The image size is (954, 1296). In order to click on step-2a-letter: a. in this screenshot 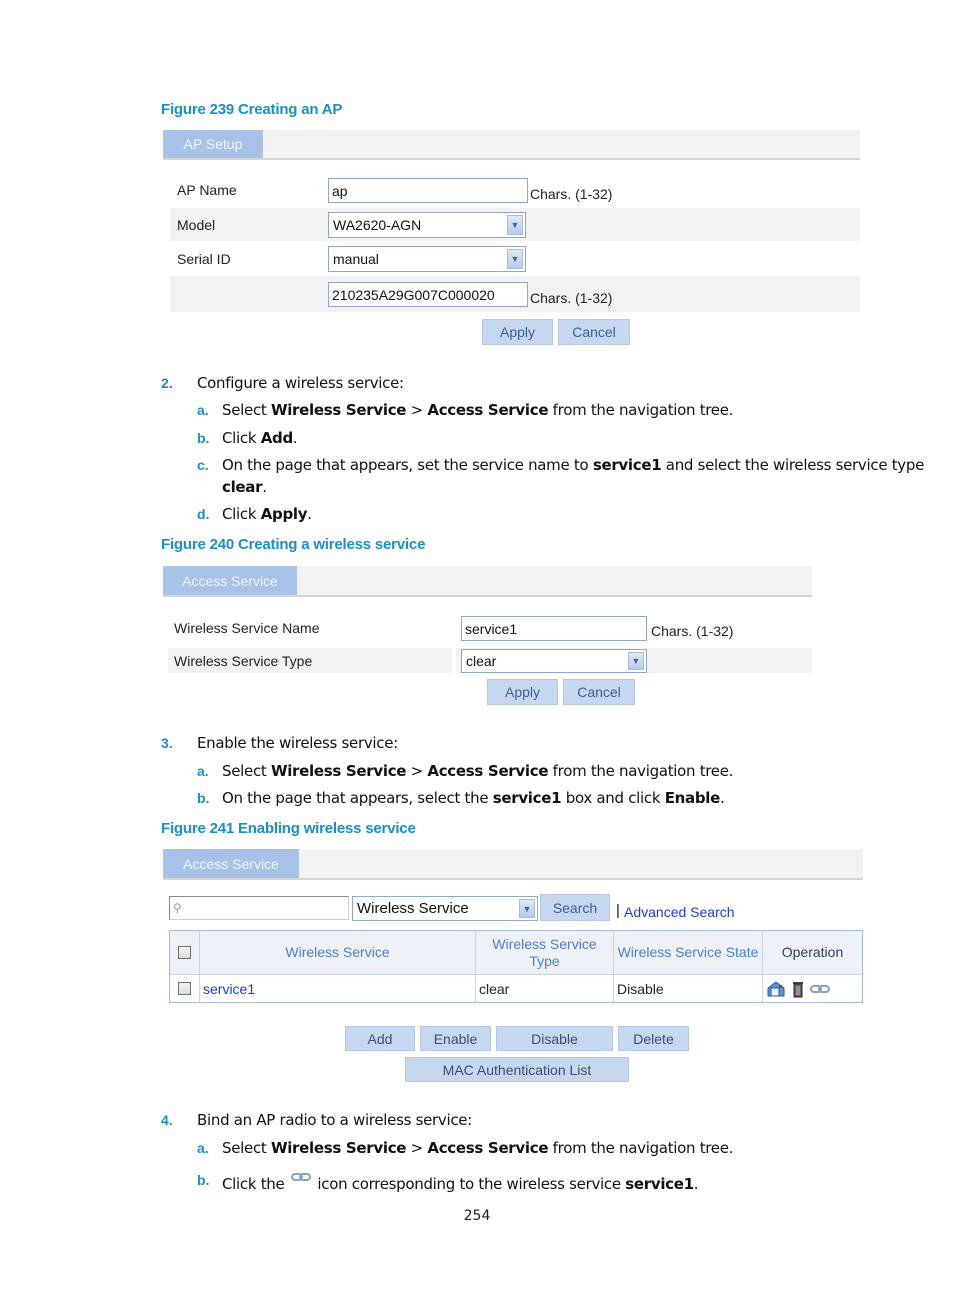, I will do `click(203, 410)`.